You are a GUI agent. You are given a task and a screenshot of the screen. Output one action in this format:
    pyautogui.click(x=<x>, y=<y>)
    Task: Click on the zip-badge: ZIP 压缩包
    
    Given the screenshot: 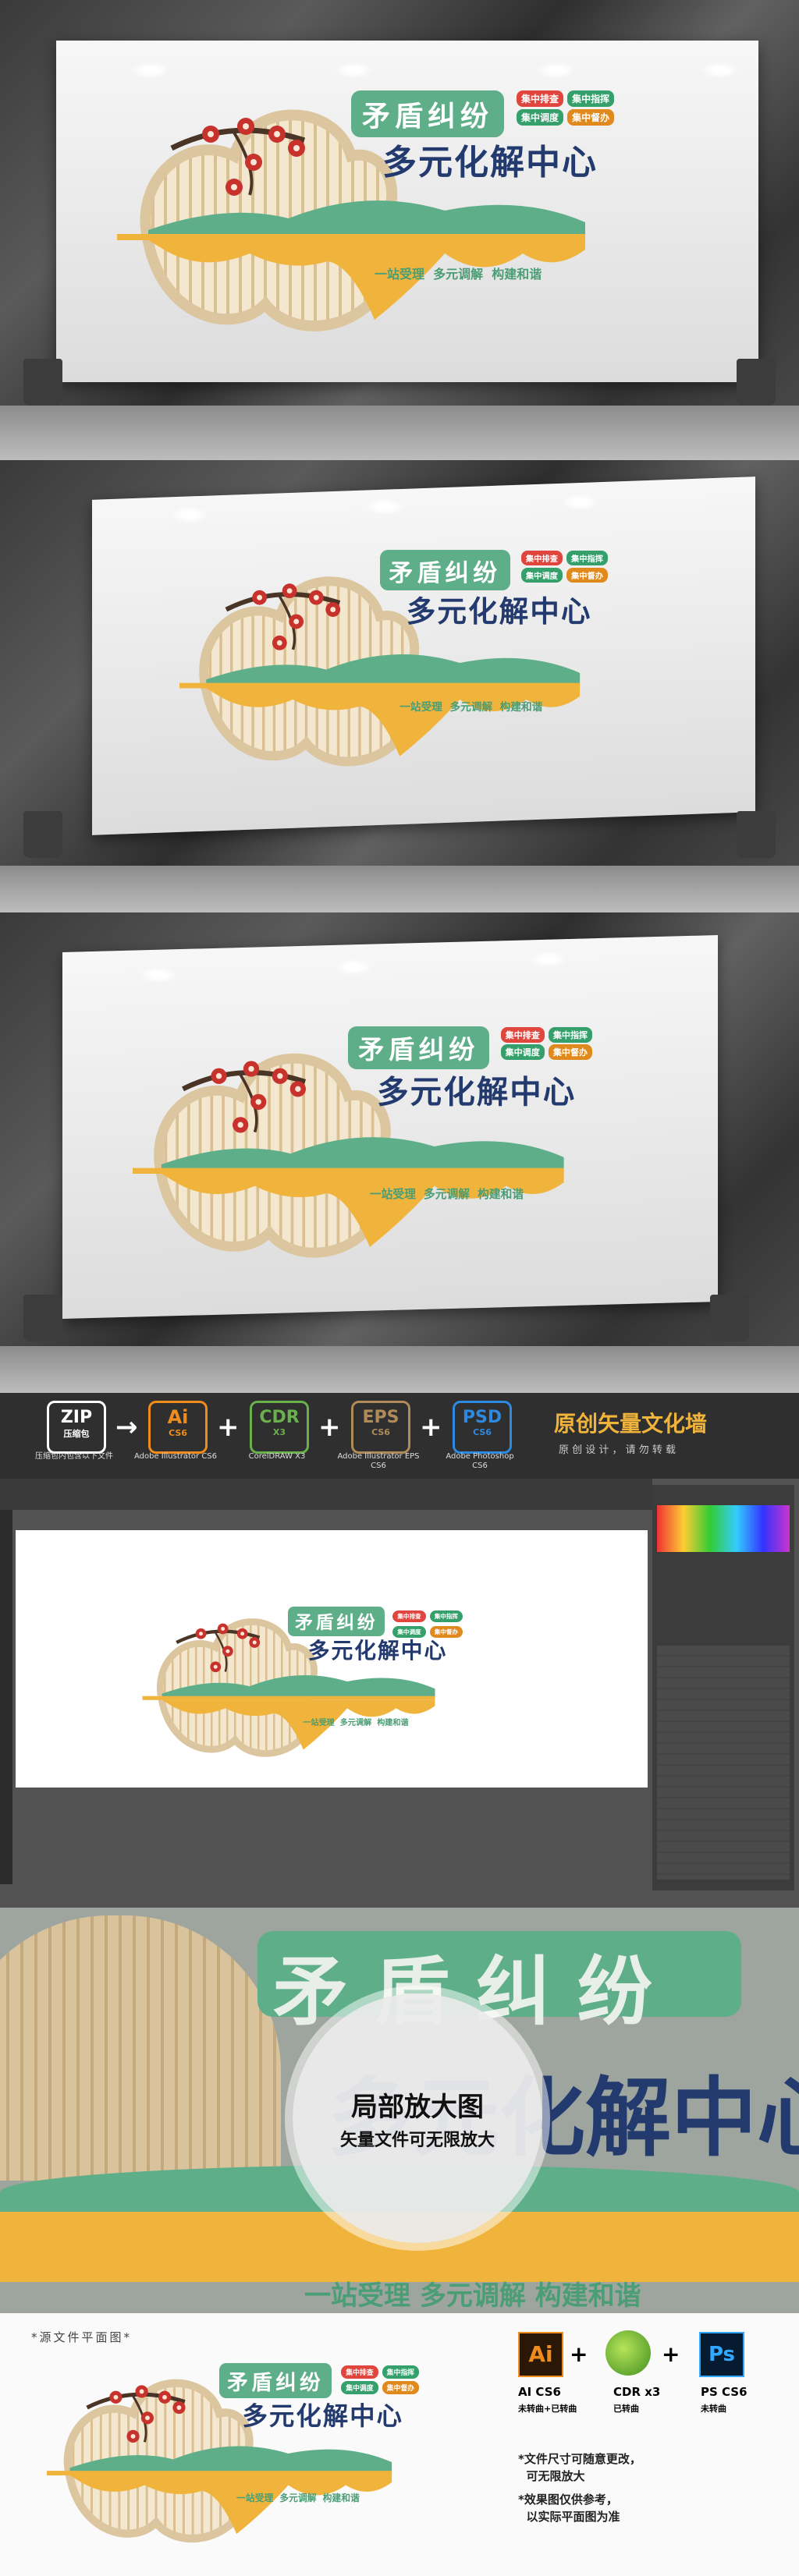 What is the action you would take?
    pyautogui.click(x=76, y=1428)
    